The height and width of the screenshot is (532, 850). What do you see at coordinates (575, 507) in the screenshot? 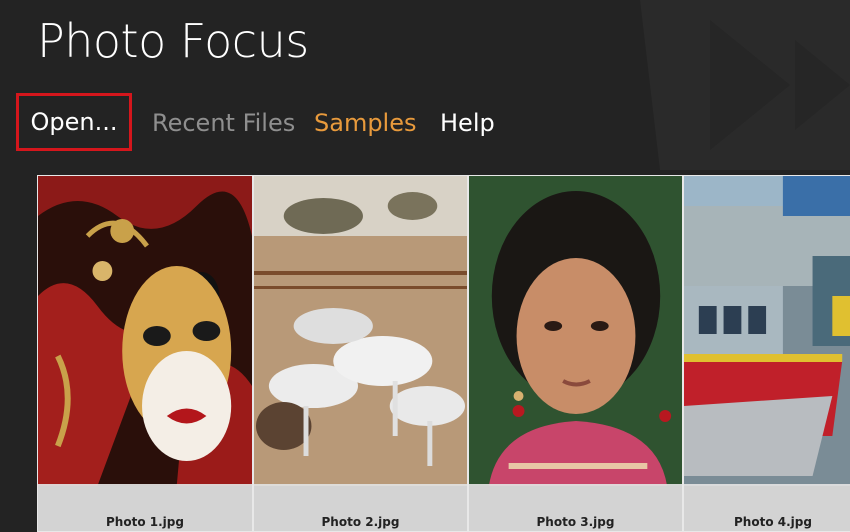
I see `photo-caption: Photo 3.jpg` at bounding box center [575, 507].